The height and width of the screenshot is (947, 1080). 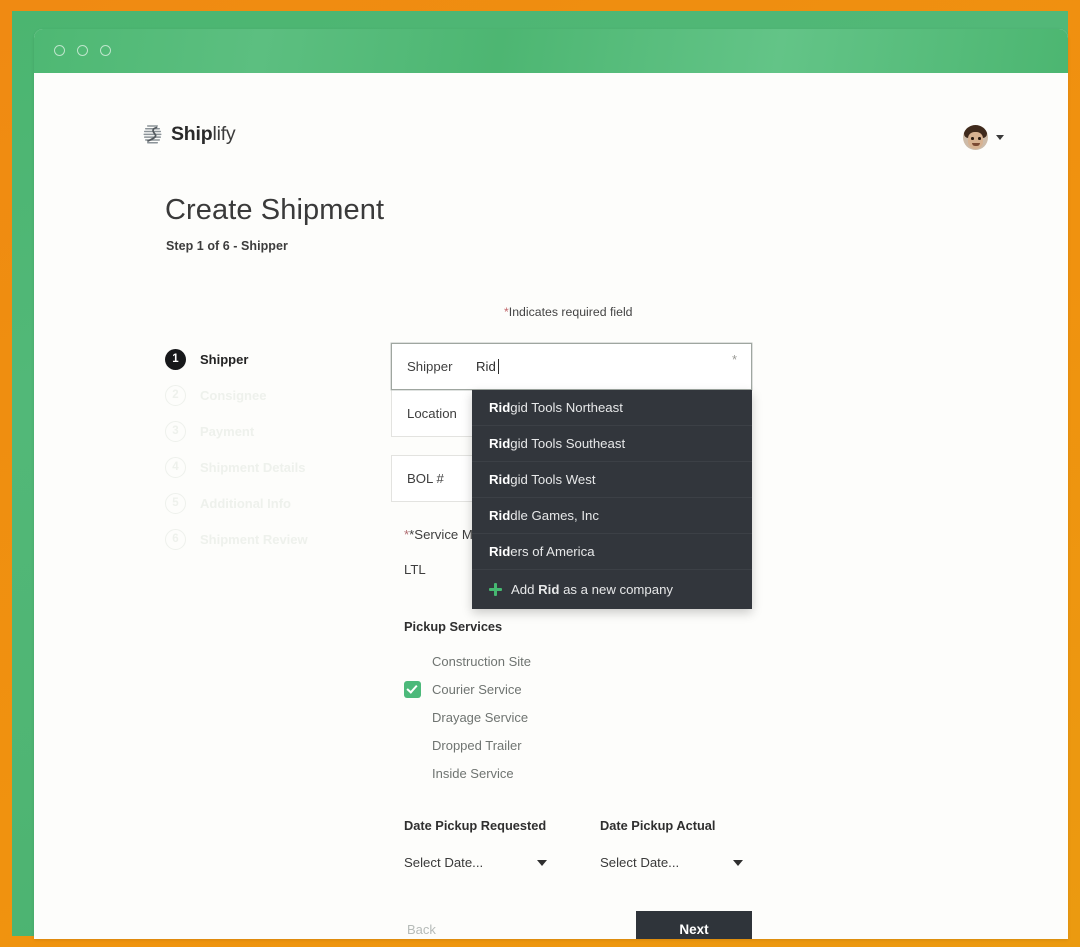 What do you see at coordinates (175, 503) in the screenshot?
I see `step-number-badge: 5` at bounding box center [175, 503].